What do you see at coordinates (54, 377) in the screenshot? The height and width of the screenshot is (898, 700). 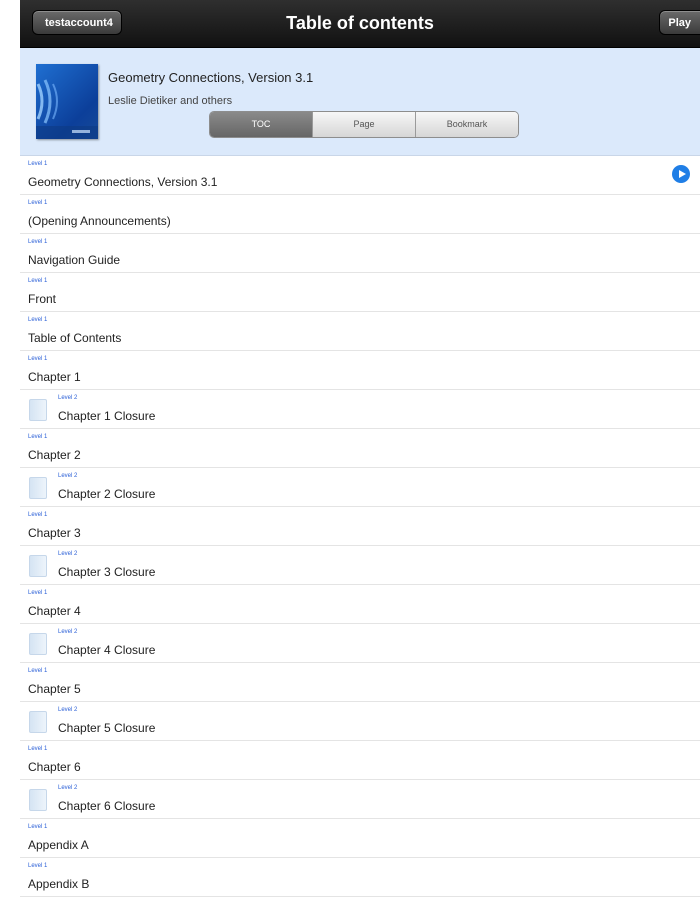 I see `toc-item-title: Chapter 1` at bounding box center [54, 377].